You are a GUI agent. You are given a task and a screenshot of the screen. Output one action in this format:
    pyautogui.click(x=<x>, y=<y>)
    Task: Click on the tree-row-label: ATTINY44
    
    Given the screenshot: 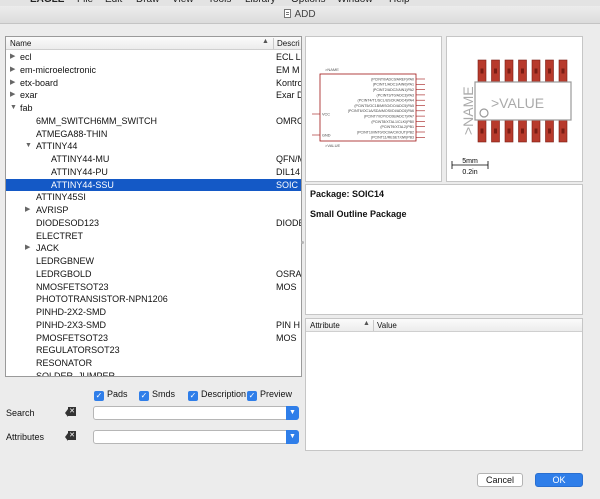 What is the action you would take?
    pyautogui.click(x=57, y=146)
    